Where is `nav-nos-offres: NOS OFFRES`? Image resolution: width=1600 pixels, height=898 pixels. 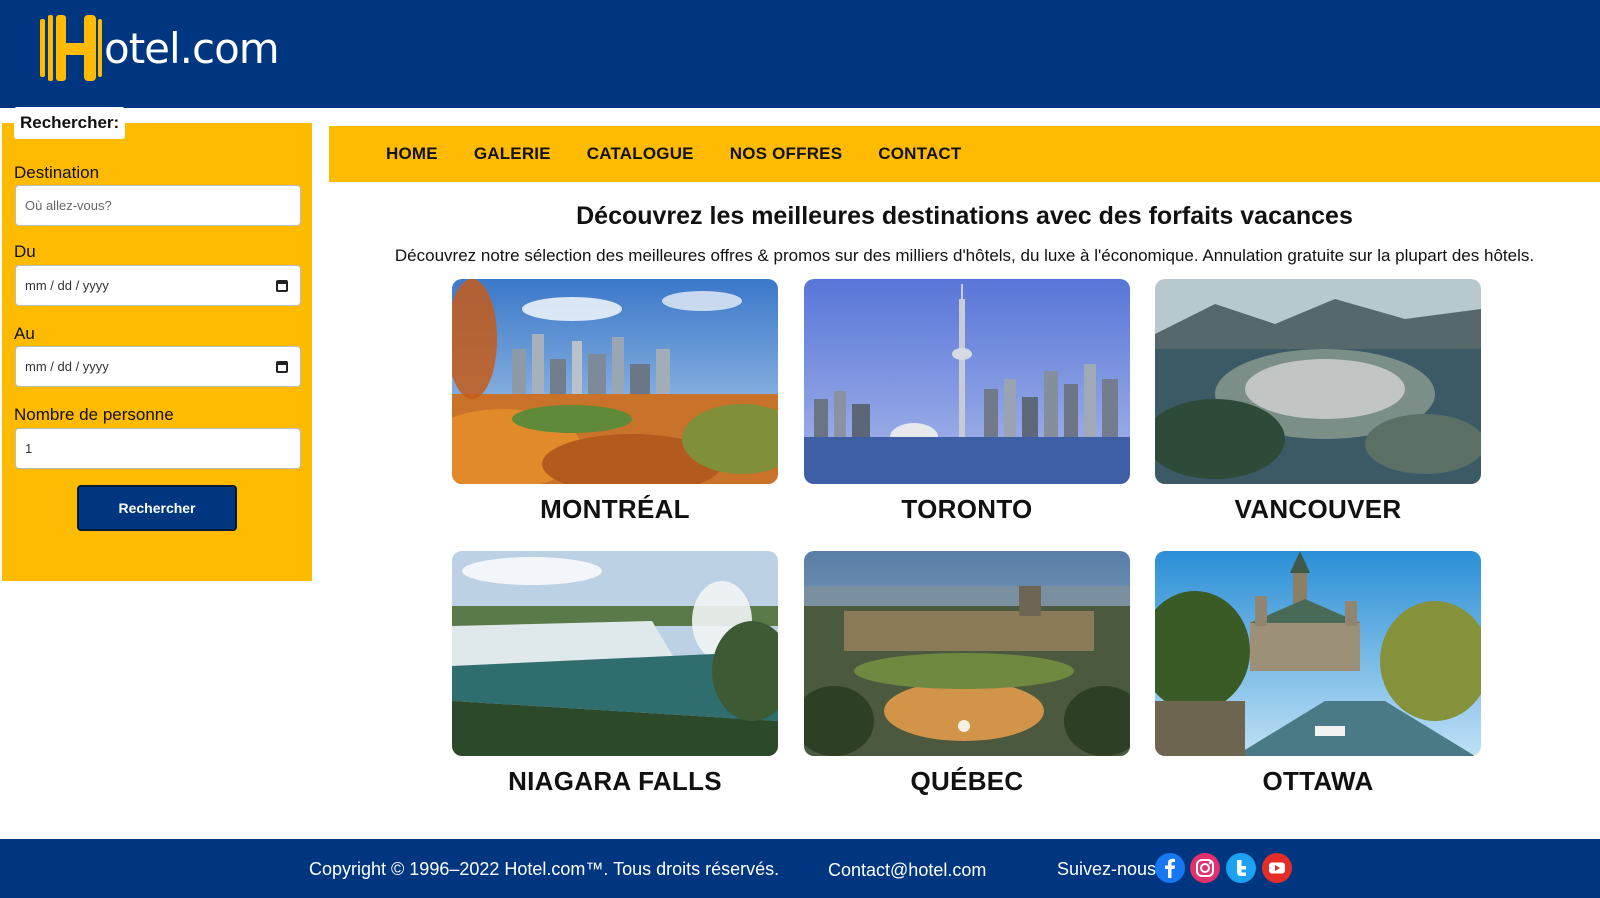
nav-nos-offres: NOS OFFRES is located at coordinates (786, 154).